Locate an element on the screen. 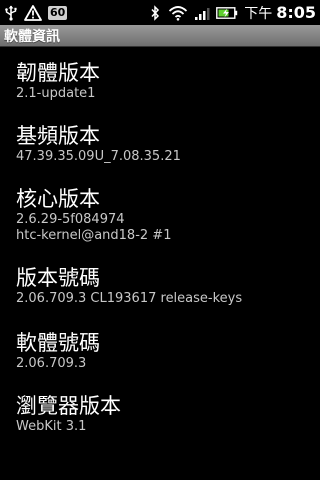  kernel-build-host: htc-kernel@and18-2 #1 is located at coordinates (94, 235).